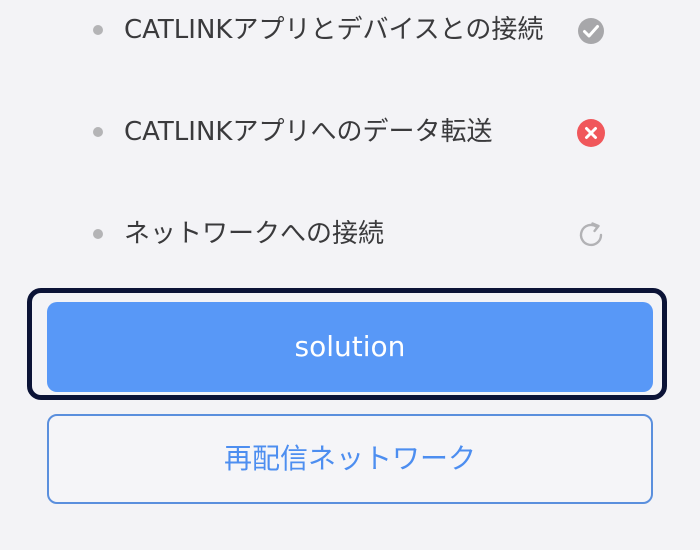 The width and height of the screenshot is (700, 550). Describe the element at coordinates (591, 234) in the screenshot. I see `refresh-icon` at that location.